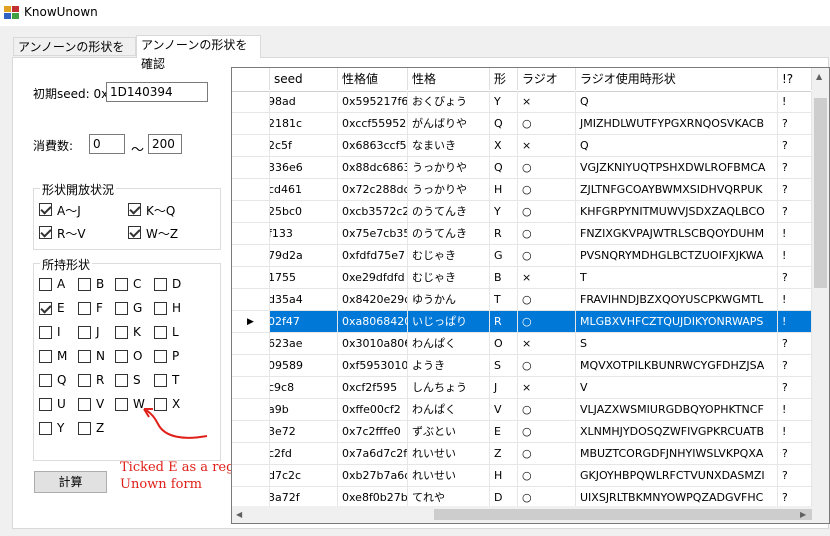 The image size is (830, 536). I want to click on owned-u-checkbox, so click(45, 404).